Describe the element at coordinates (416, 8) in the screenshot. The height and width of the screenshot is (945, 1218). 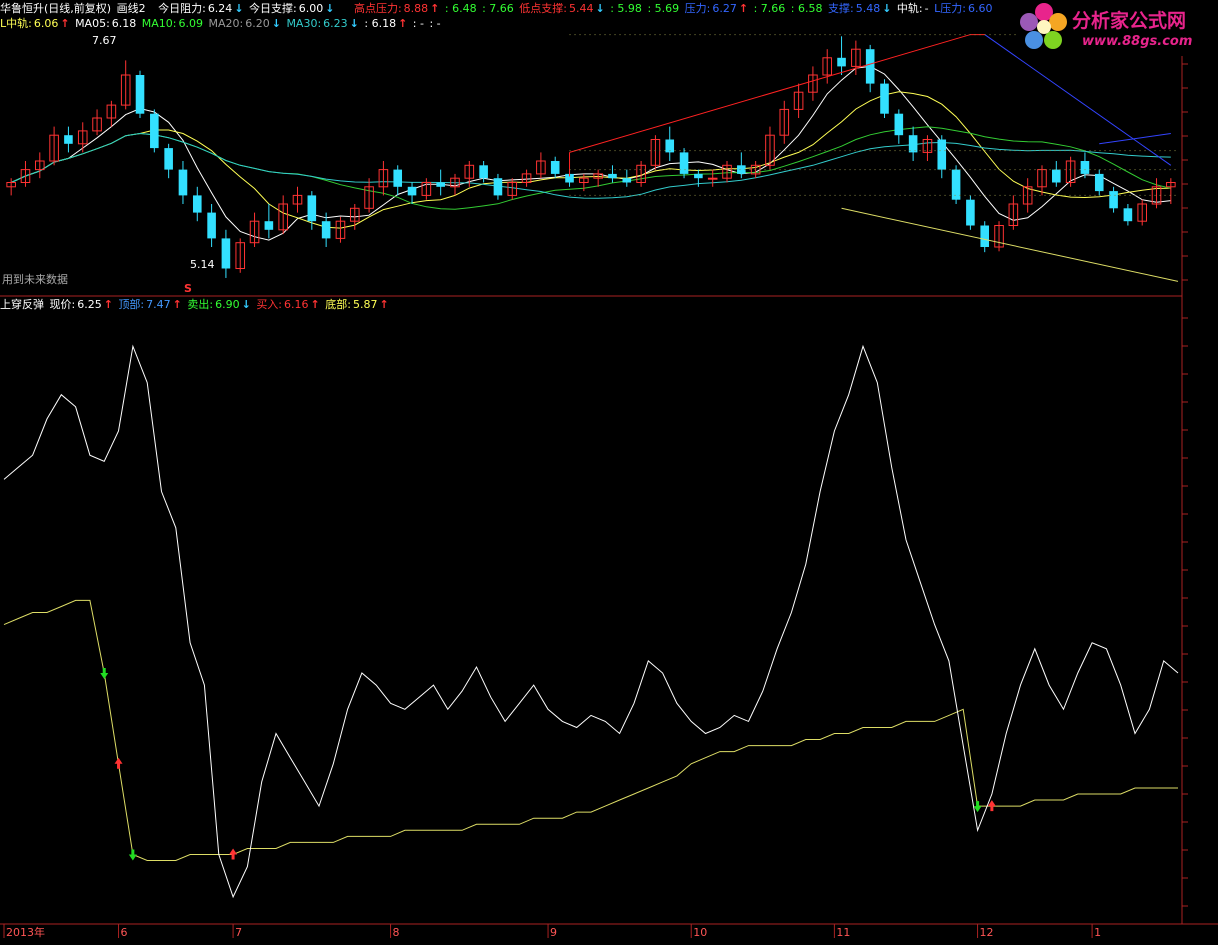
I see `high-pressure-value: 8.88` at that location.